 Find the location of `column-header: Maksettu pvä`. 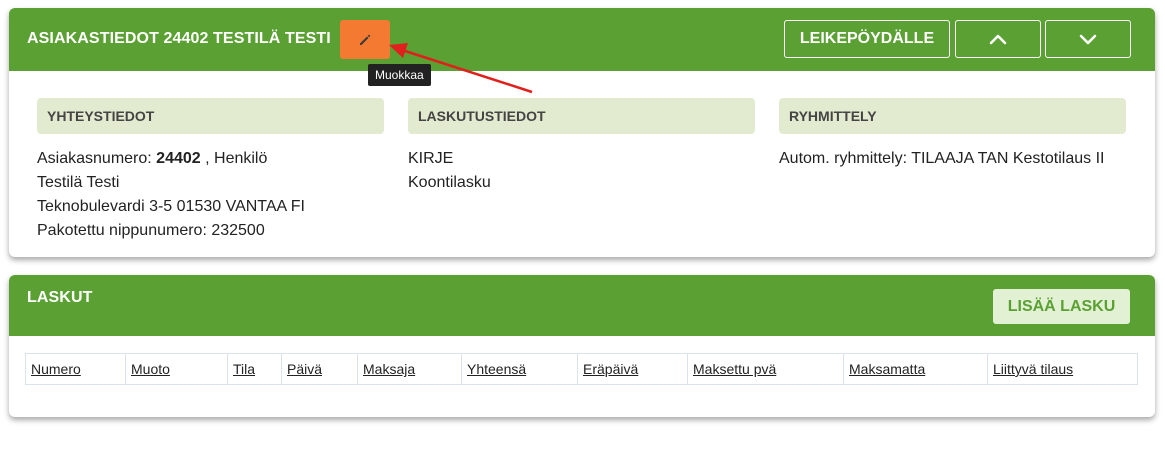

column-header: Maksettu pvä is located at coordinates (766, 369).